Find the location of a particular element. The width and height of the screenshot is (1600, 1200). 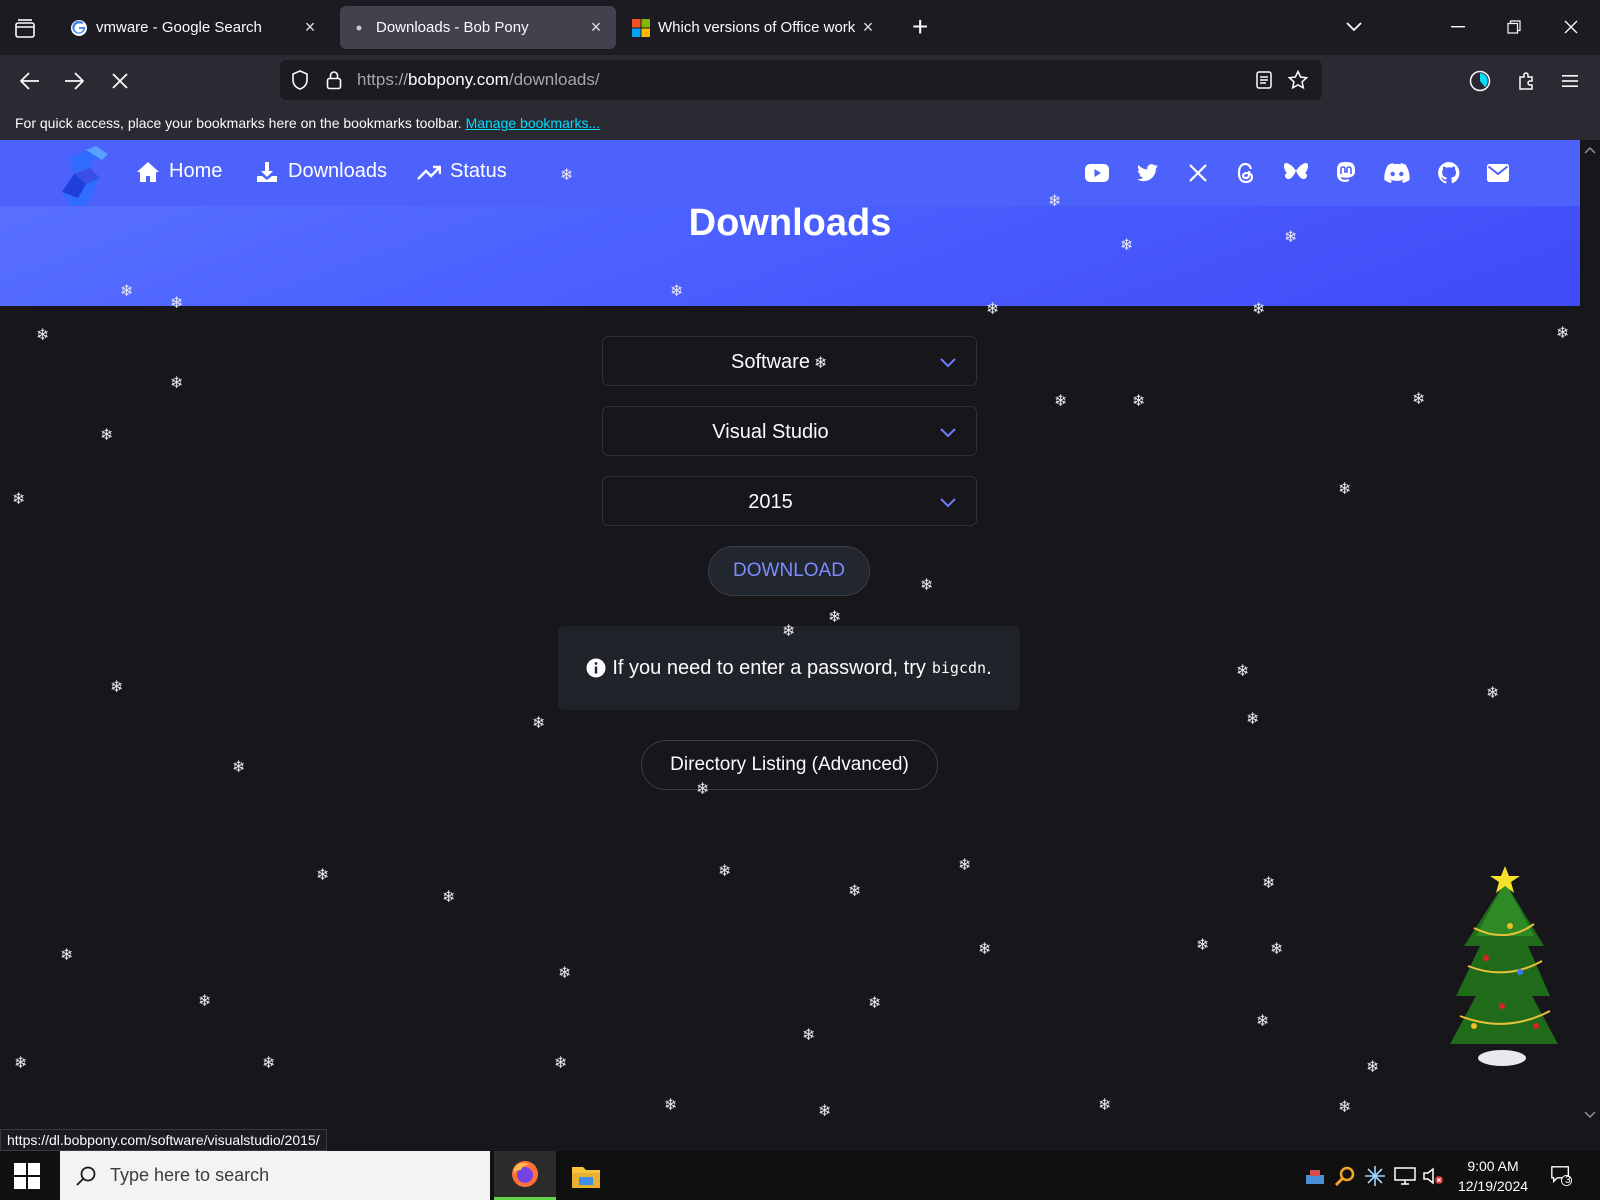

tab-google-search: vmware - Google Search × is located at coordinates (195, 27).